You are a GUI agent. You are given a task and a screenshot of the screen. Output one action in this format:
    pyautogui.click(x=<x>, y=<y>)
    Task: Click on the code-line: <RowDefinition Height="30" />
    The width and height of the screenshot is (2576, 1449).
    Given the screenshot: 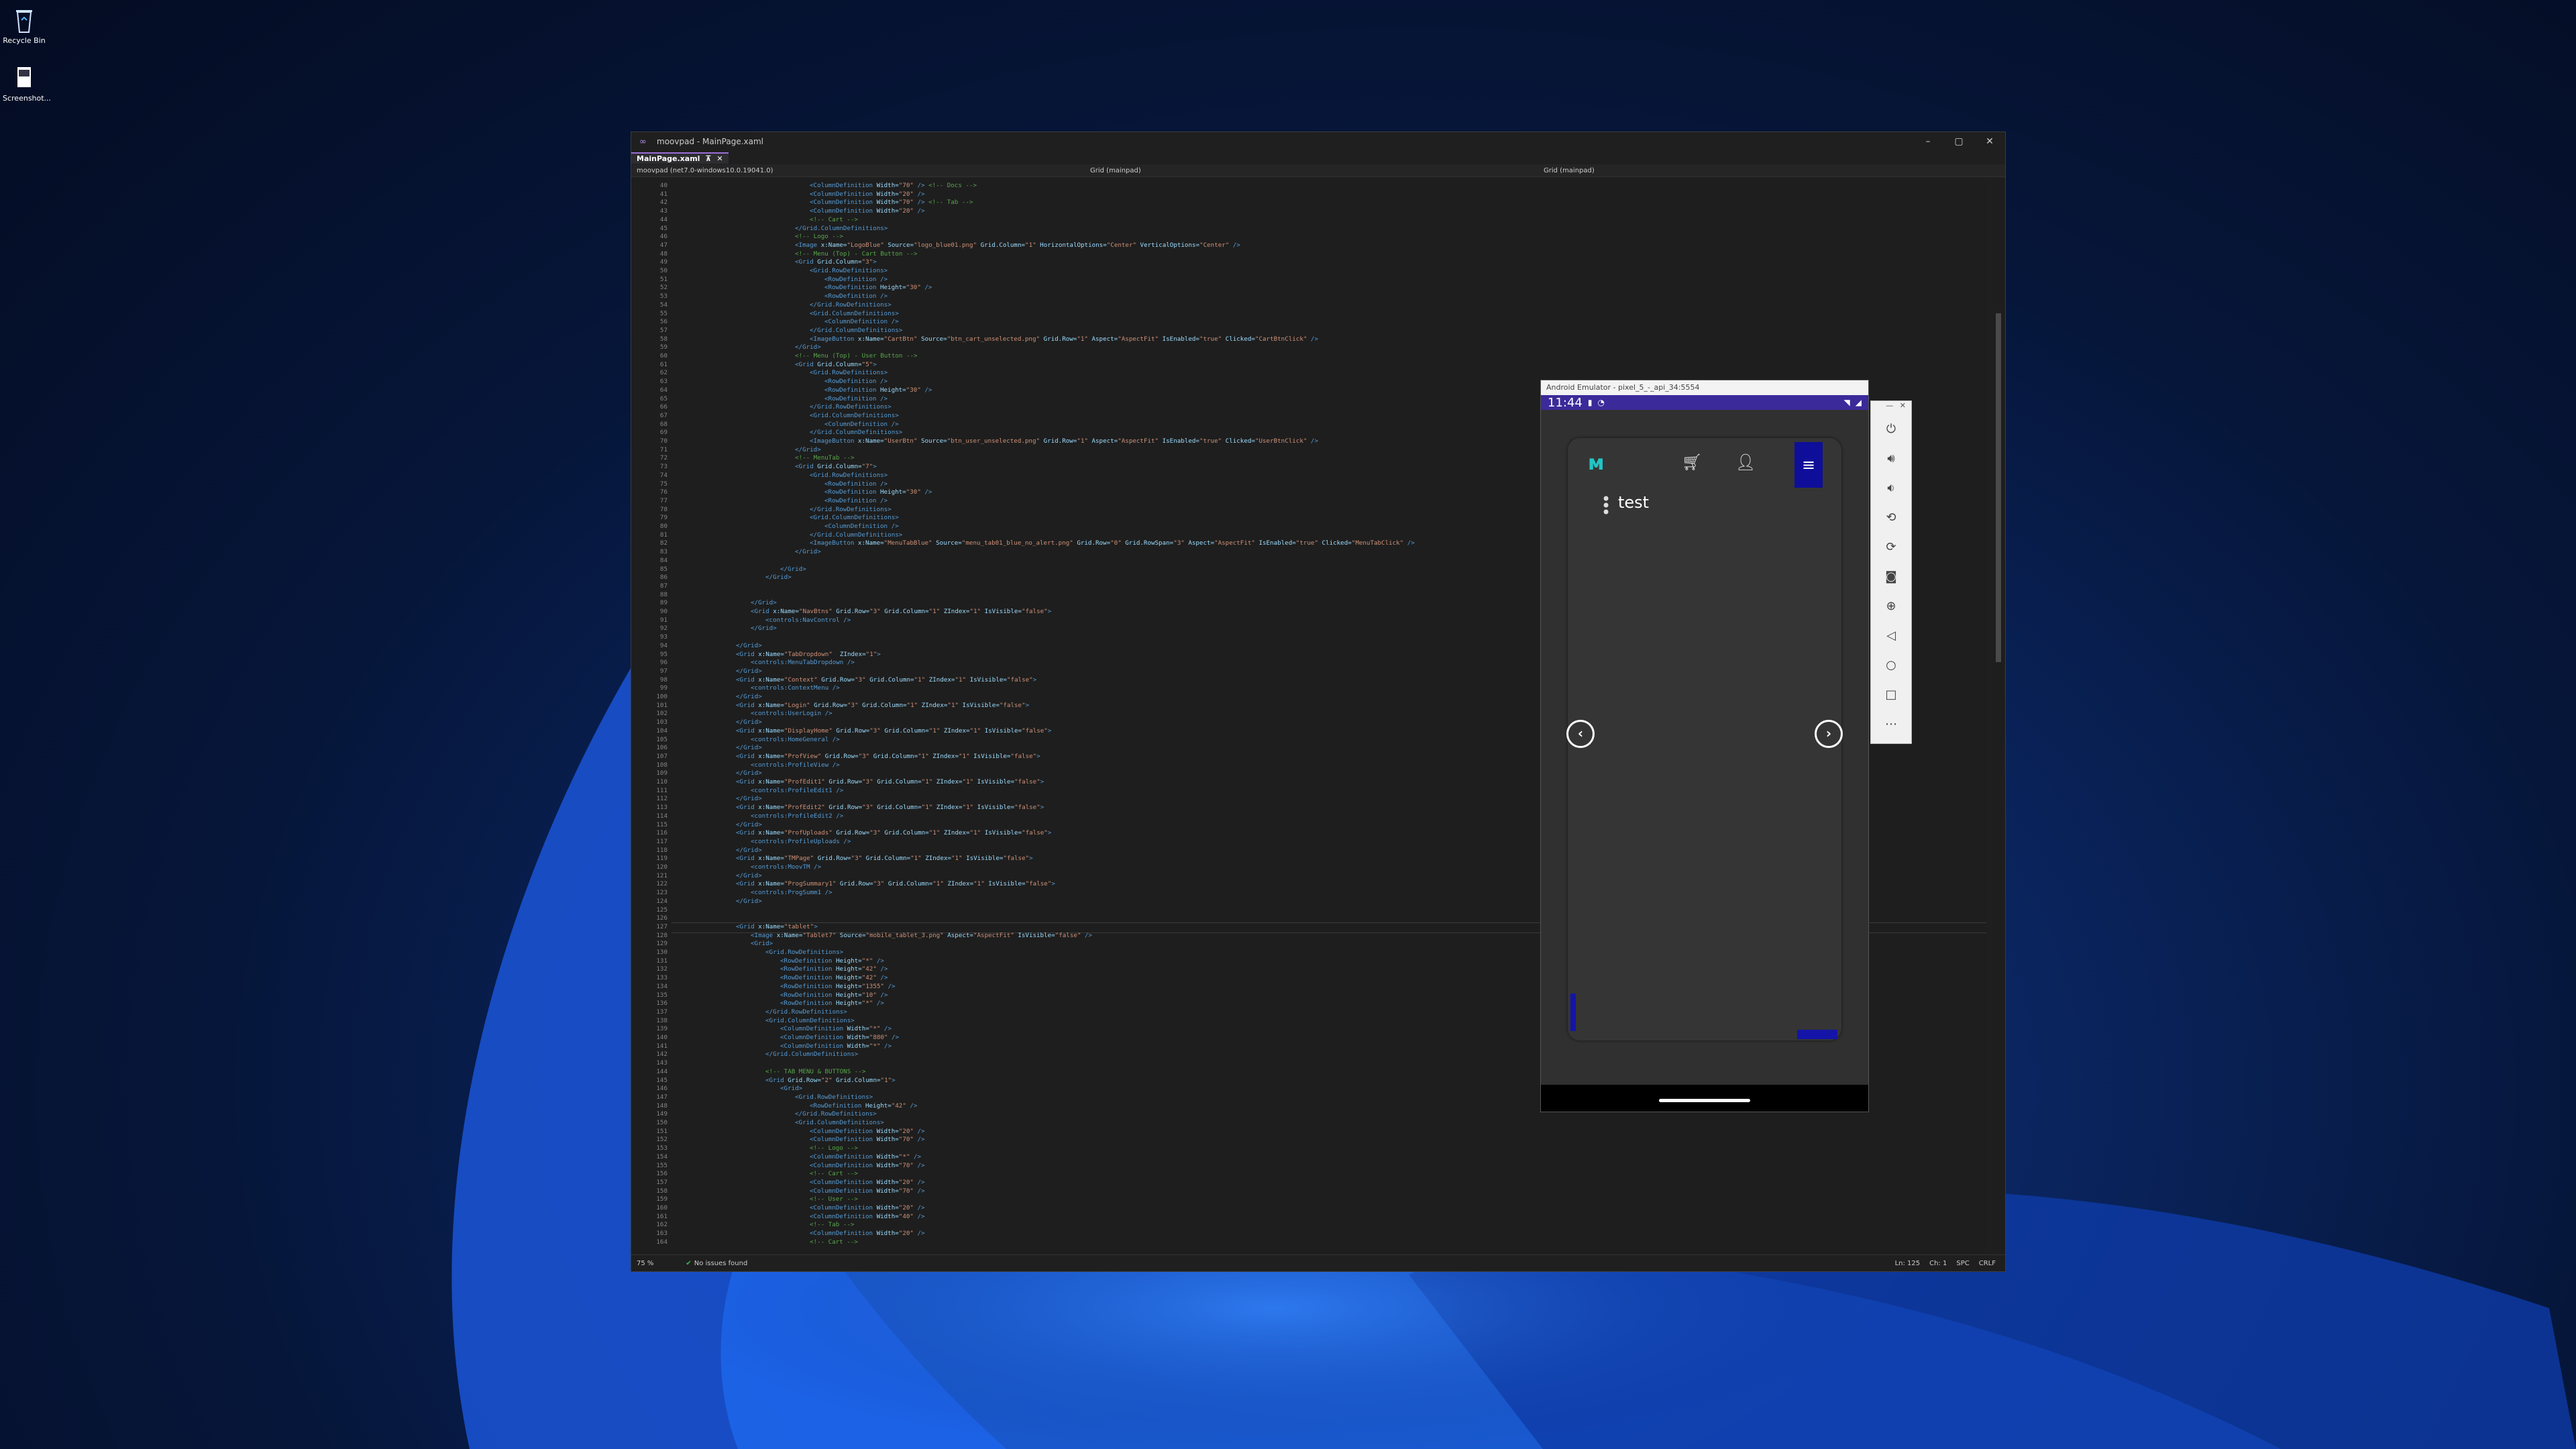 What is the action you would take?
    pyautogui.click(x=878, y=492)
    